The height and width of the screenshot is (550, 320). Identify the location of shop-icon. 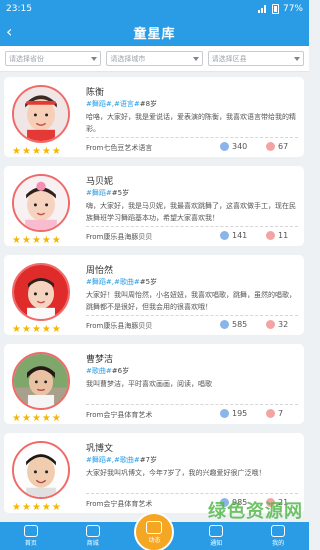
(92, 531).